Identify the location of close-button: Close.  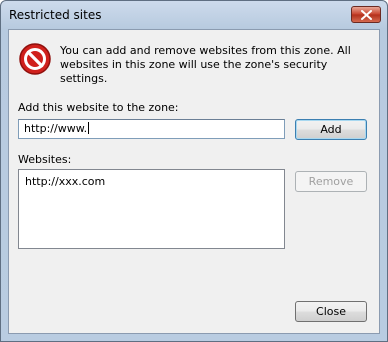
(331, 311).